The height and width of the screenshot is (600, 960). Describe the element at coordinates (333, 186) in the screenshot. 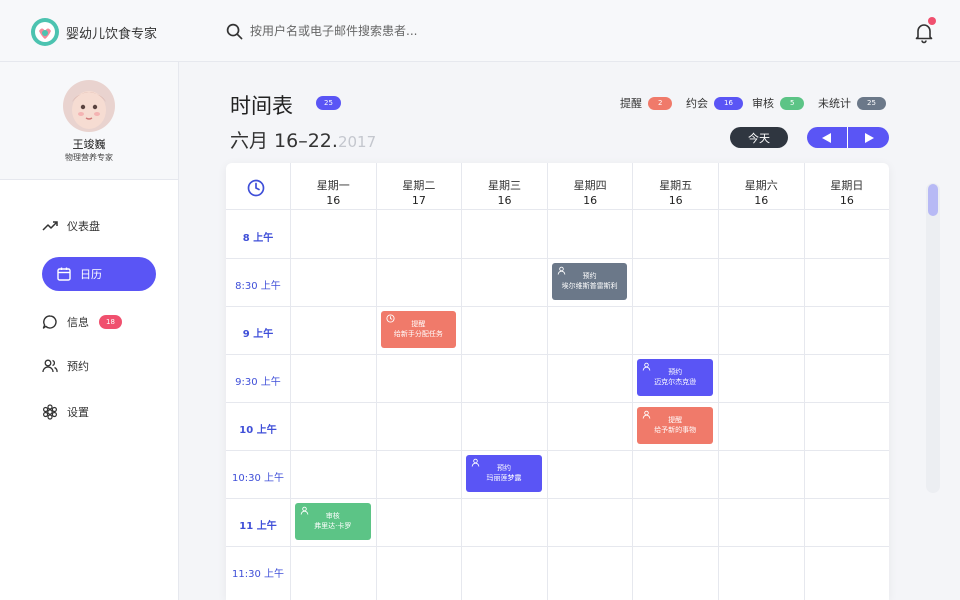

I see `day-header: 星期一 16` at that location.